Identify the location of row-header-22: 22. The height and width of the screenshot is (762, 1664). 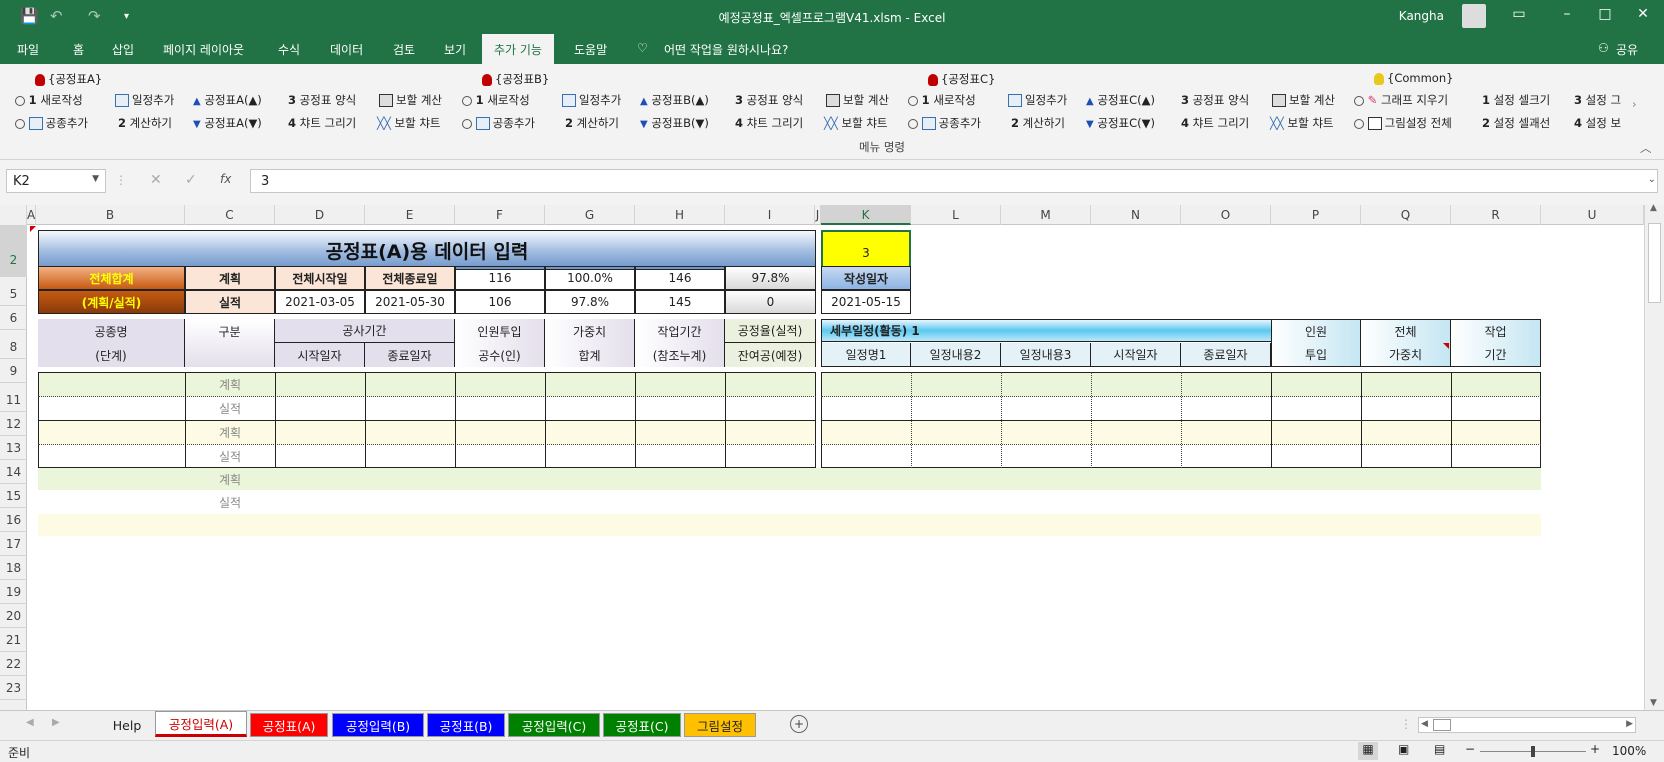
(13, 664).